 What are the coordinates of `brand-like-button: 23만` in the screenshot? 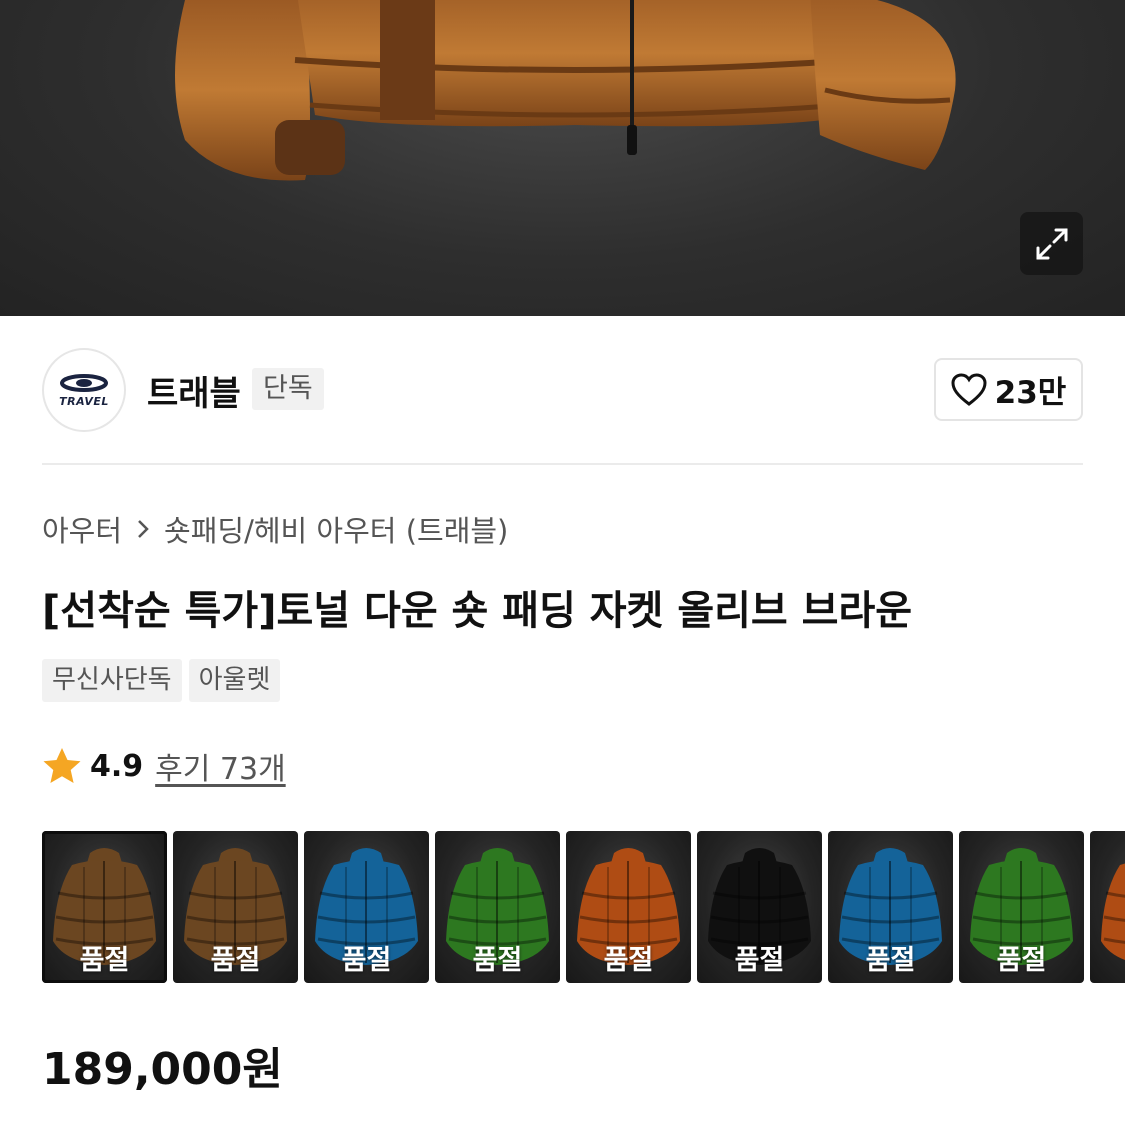 It's located at (1008, 389).